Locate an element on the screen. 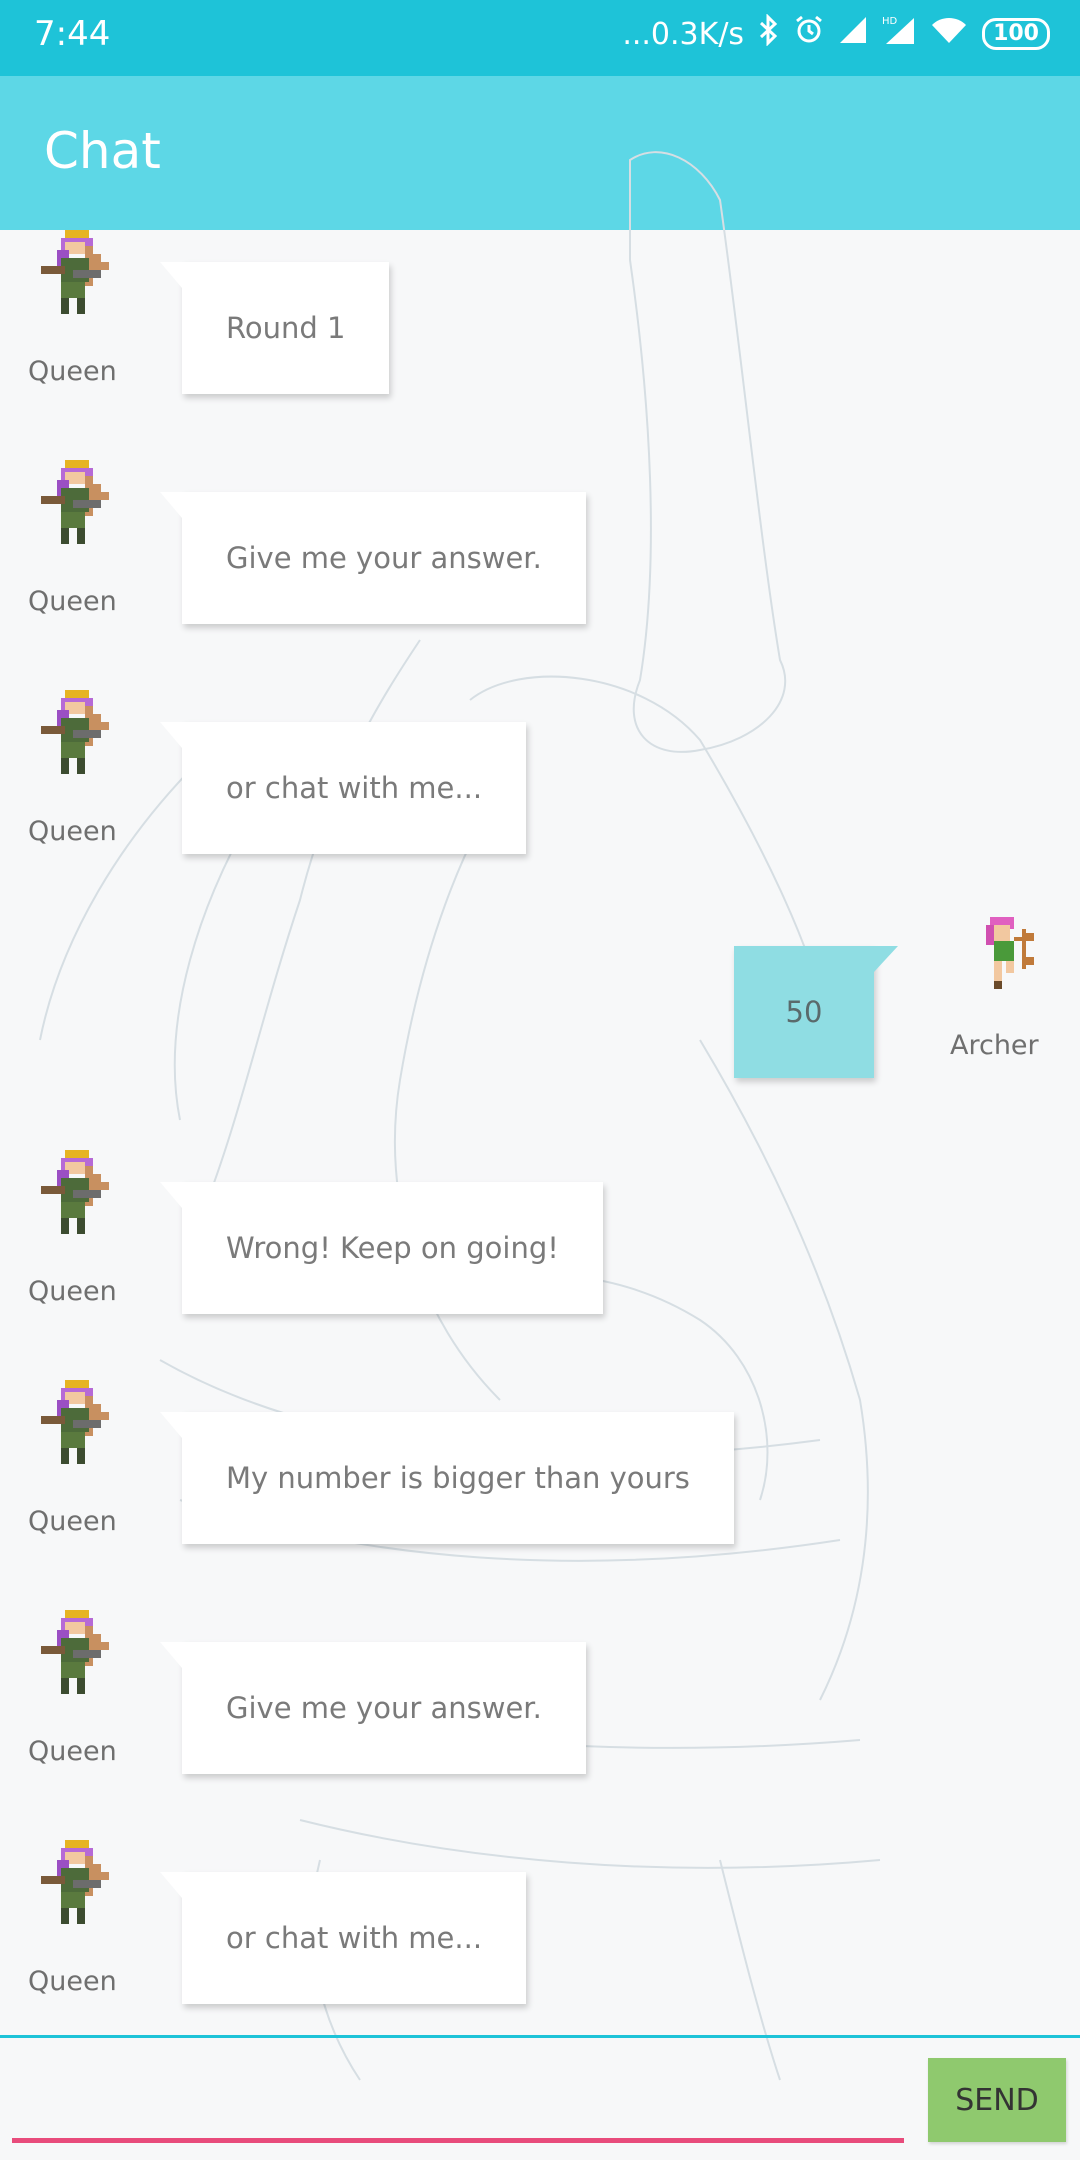  outgoing-message: Archer 50 is located at coordinates (540, 1027).